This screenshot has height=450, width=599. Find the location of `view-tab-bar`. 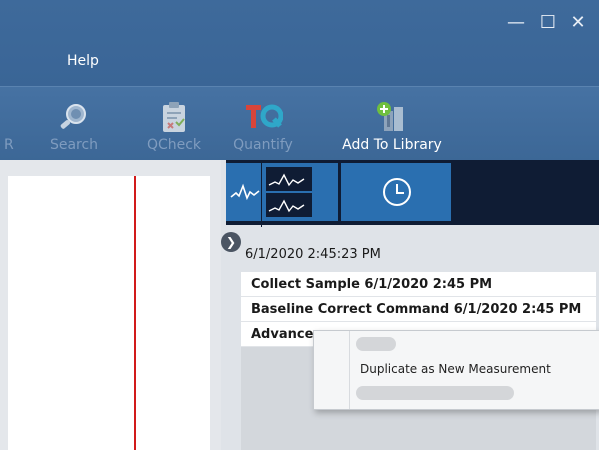

view-tab-bar is located at coordinates (412, 193).